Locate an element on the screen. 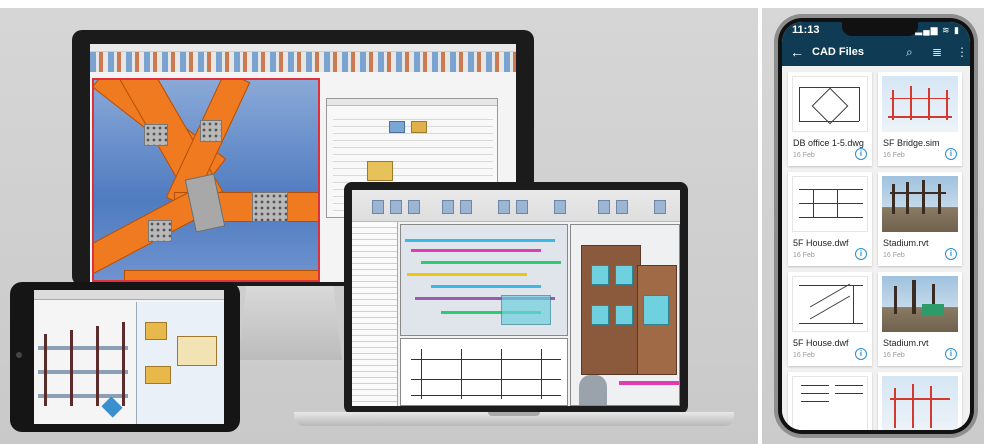 This screenshot has width=984, height=444. tablet-cad-app is located at coordinates (129, 357).